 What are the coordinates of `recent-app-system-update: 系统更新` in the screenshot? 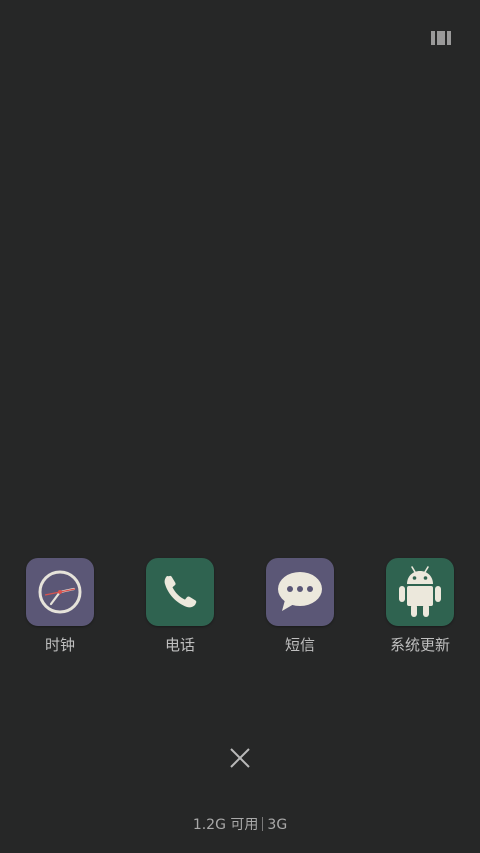 It's located at (420, 606).